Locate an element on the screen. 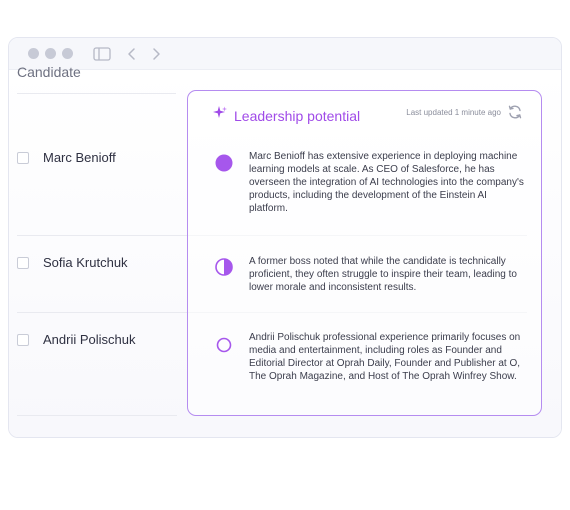  title-bar is located at coordinates (285, 54).